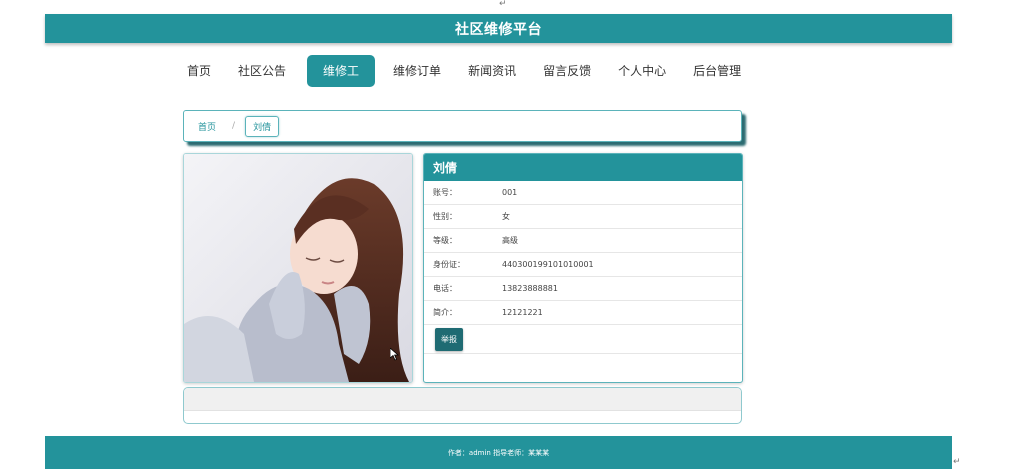 The image size is (1033, 469). Describe the element at coordinates (462, 399) in the screenshot. I see `comments-panel-header` at that location.